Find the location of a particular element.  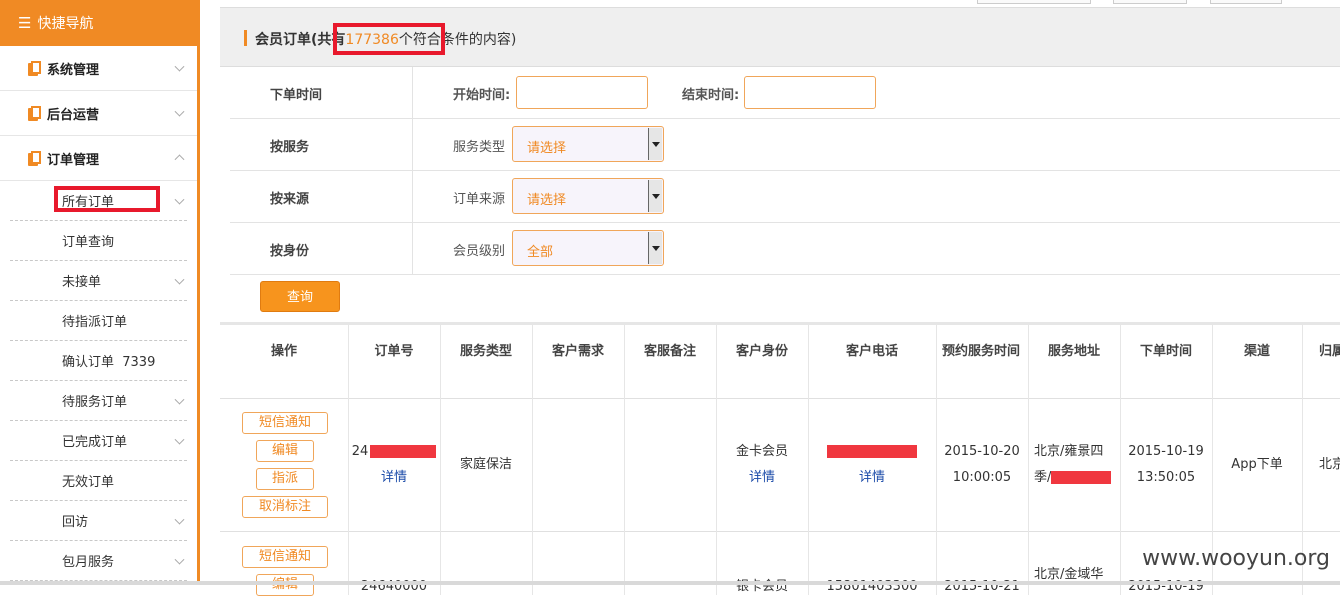

column-header: 渠道 is located at coordinates (1256, 351).